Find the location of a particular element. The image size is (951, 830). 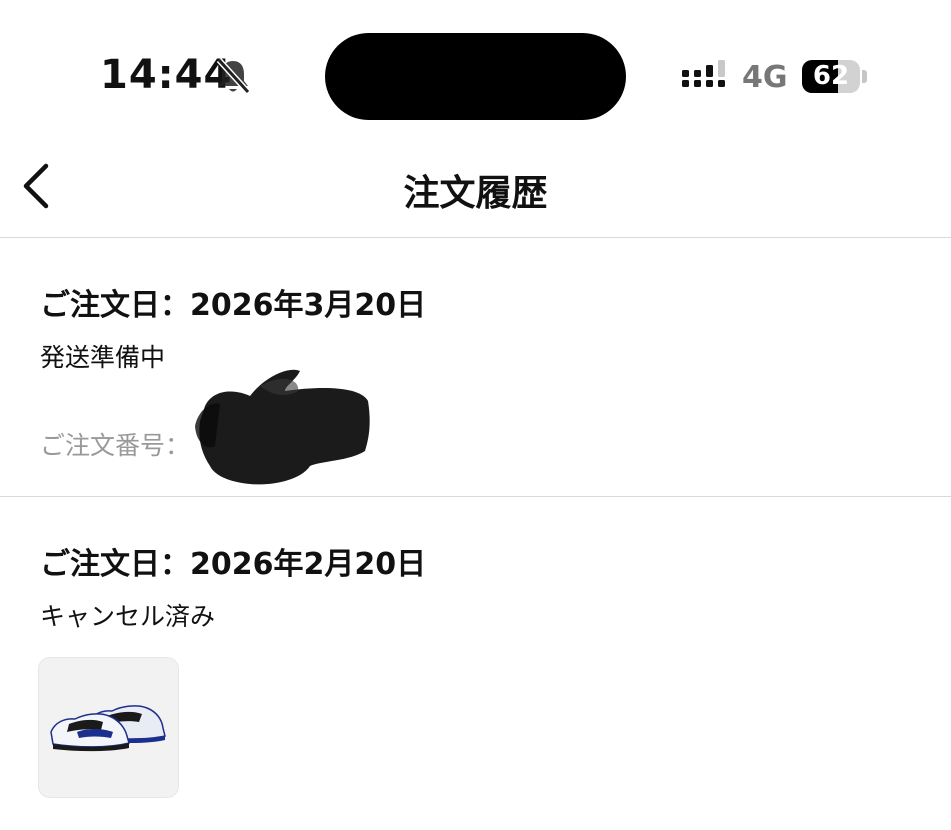

product-thumbnail is located at coordinates (108, 727).